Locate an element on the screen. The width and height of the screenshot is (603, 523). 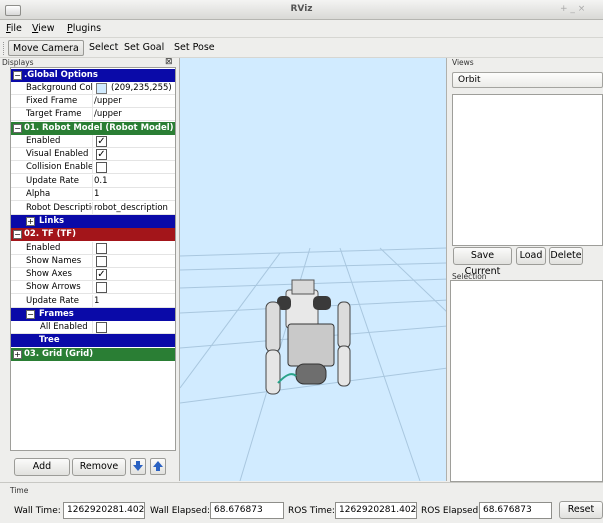
tool-select: Select is located at coordinates (103, 48).